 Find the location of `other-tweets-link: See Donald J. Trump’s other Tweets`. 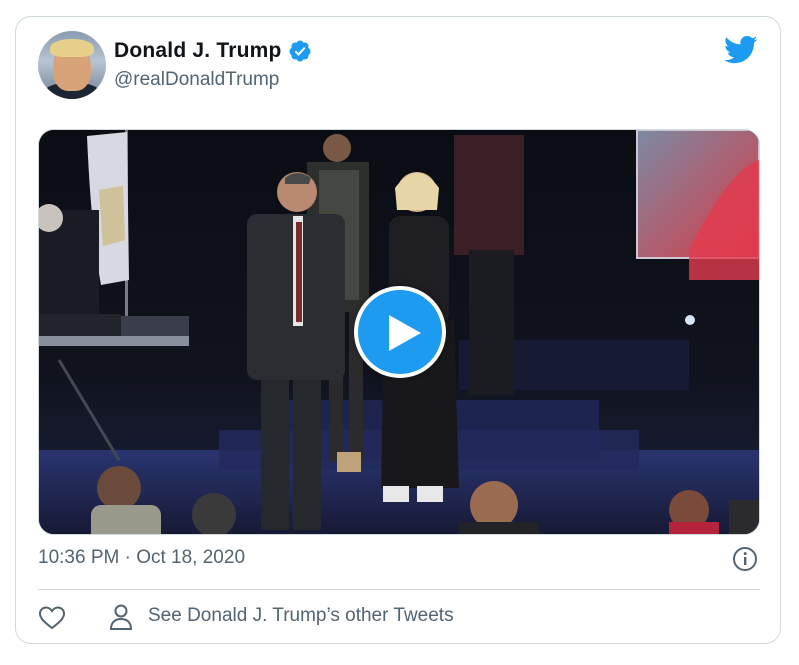

other-tweets-link: See Donald J. Trump’s other Tweets is located at coordinates (301, 616).